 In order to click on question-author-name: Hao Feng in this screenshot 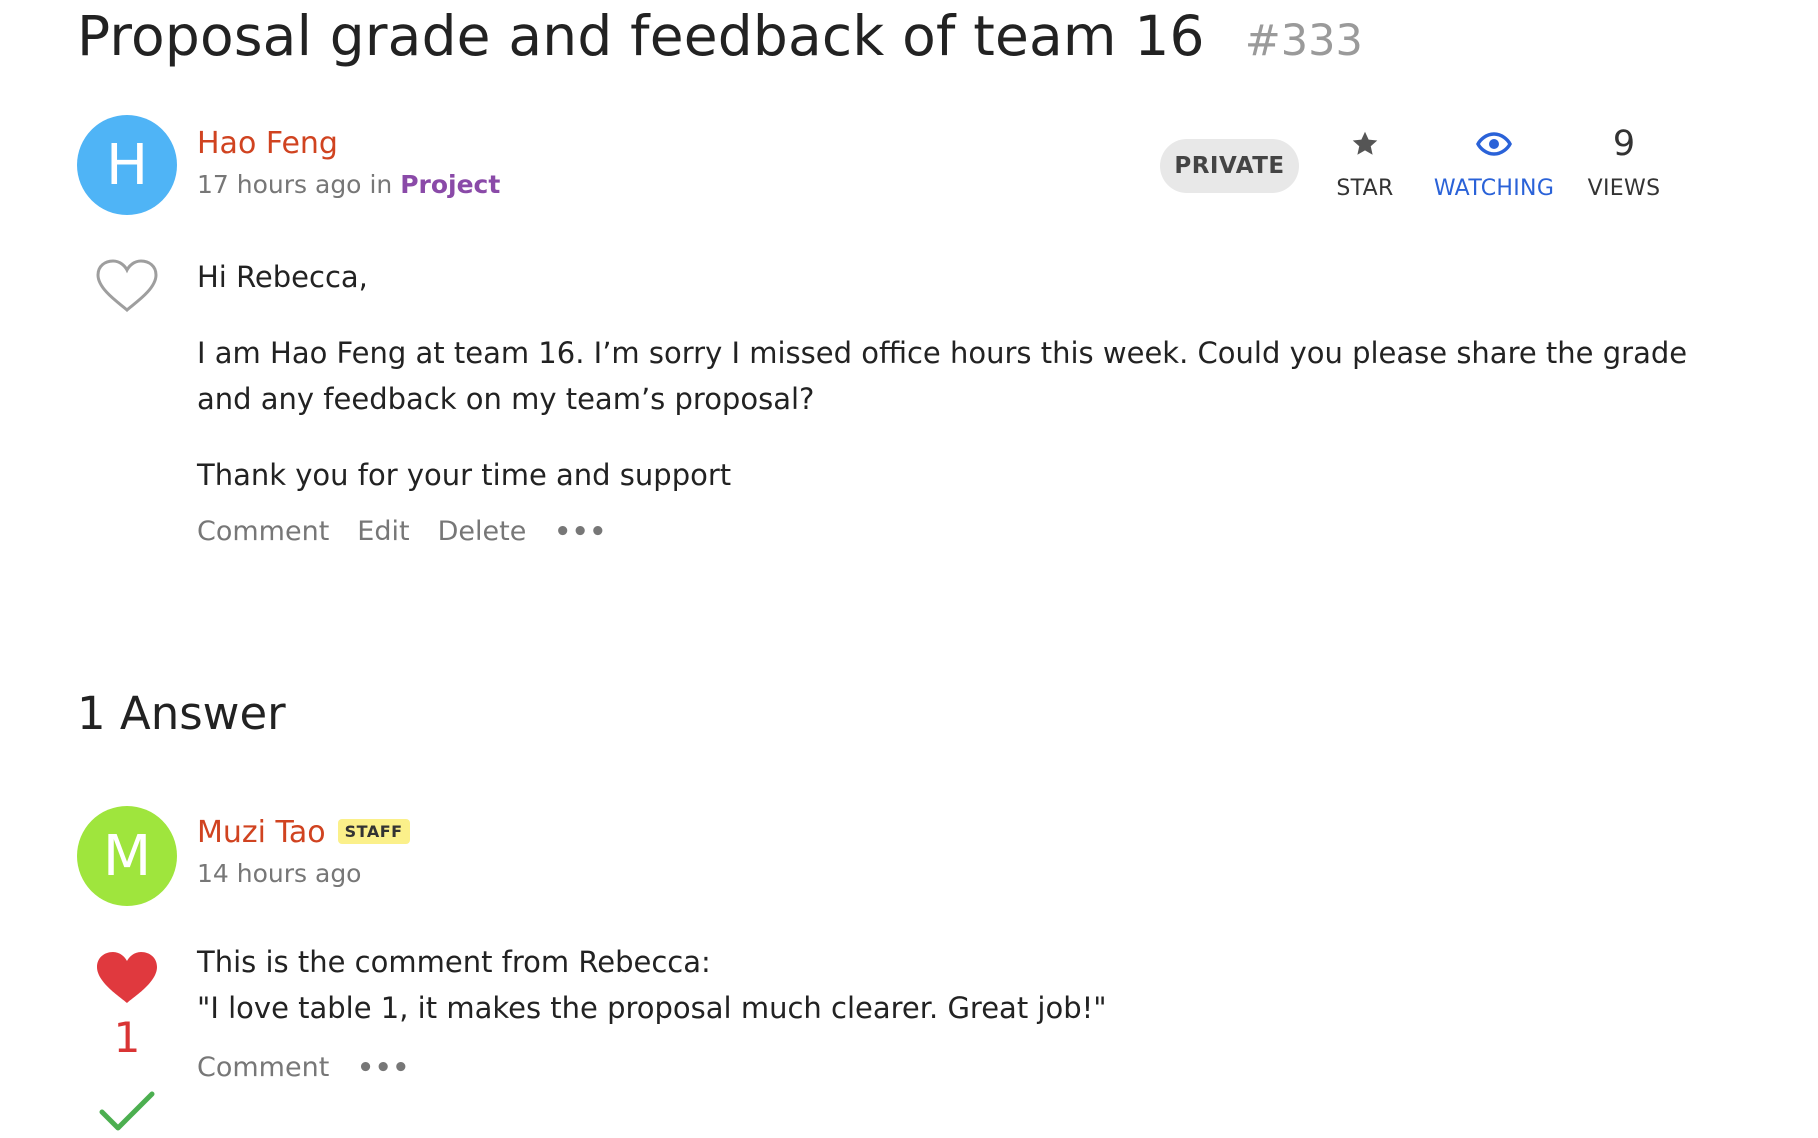, I will do `click(267, 143)`.